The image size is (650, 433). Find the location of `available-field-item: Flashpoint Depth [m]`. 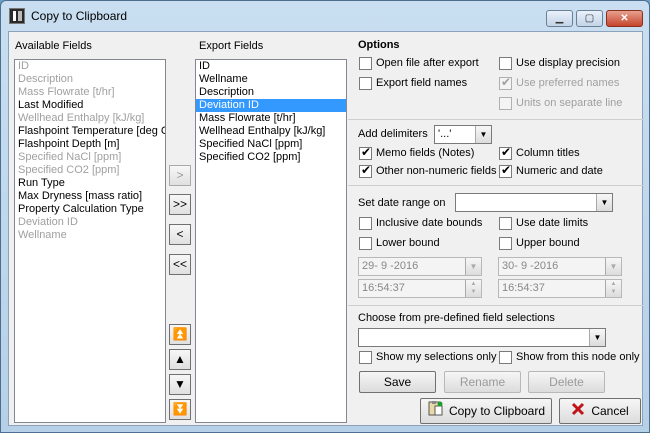

available-field-item: Flashpoint Depth [m] is located at coordinates (90, 144).